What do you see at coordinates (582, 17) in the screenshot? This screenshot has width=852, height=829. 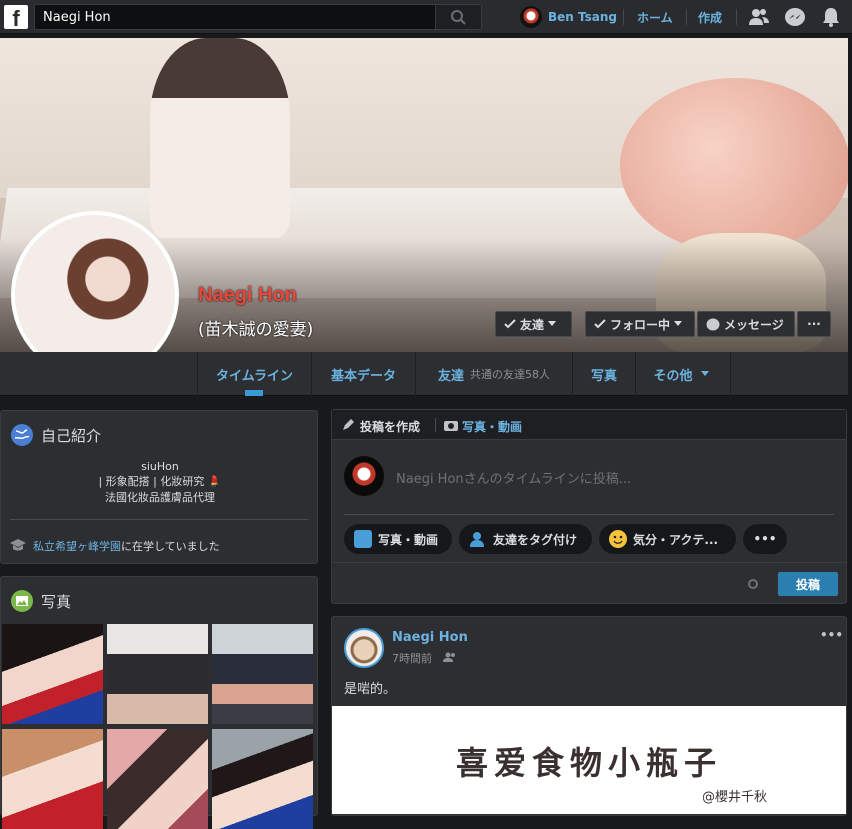 I see `user-name-link: Ben Tsang` at bounding box center [582, 17].